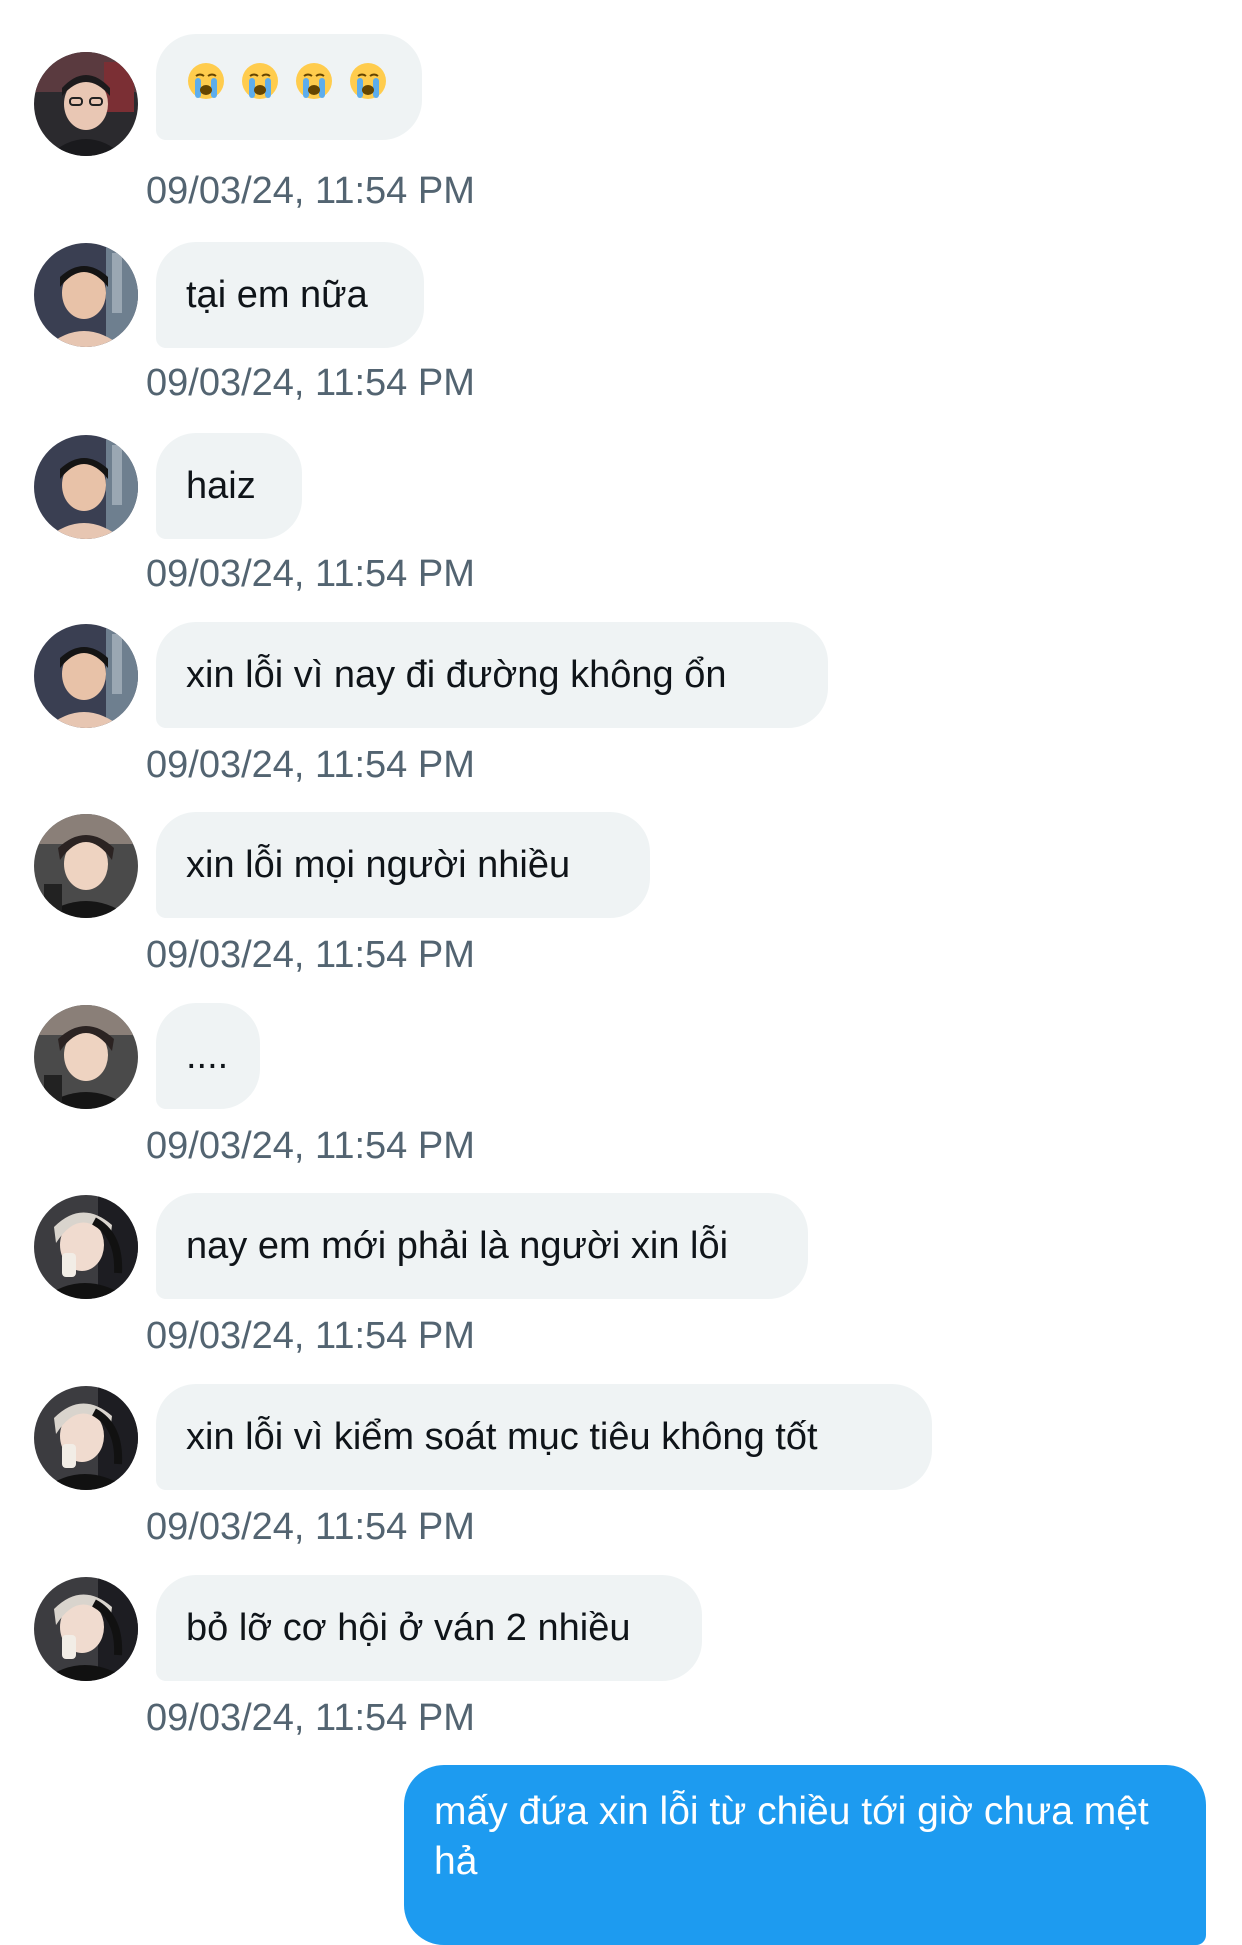  I want to click on message-bubble: bỏ lỡ cơ hội ở ván 2 nhiều, so click(429, 1628).